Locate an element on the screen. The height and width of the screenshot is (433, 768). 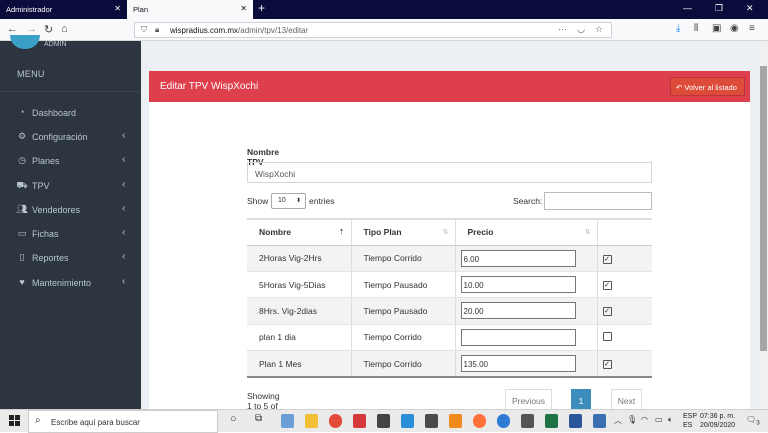
price-input: 6.00 is located at coordinates (518, 258).